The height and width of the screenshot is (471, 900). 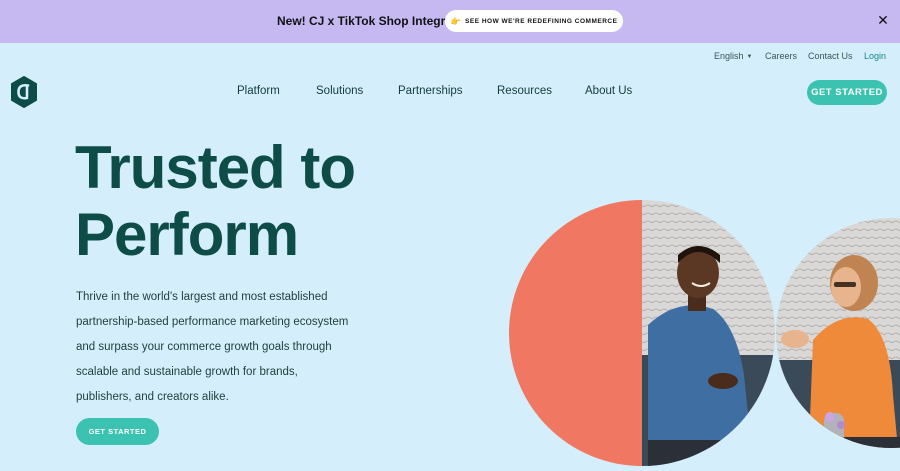 I want to click on language-selector: English ▼, so click(x=733, y=56).